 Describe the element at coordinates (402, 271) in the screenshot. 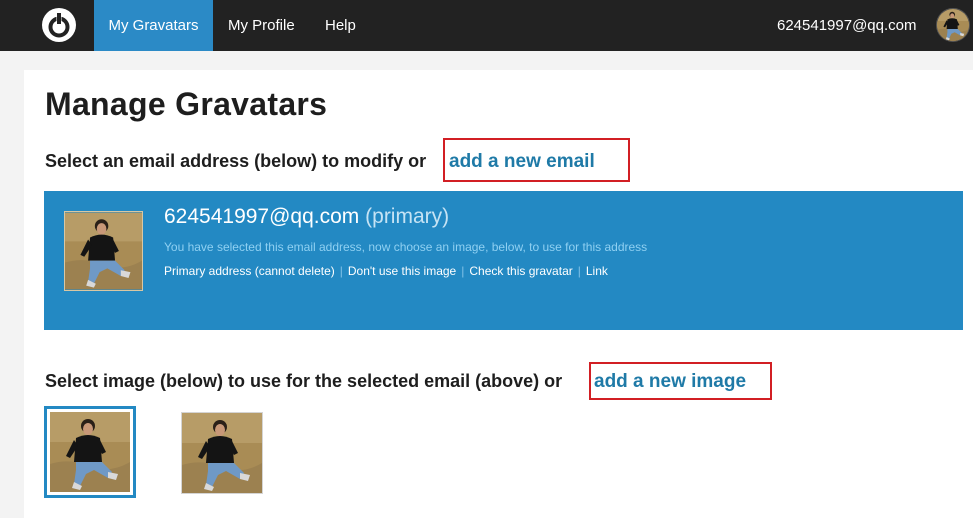

I see `dont-use-image-link: Don't use this image` at that location.